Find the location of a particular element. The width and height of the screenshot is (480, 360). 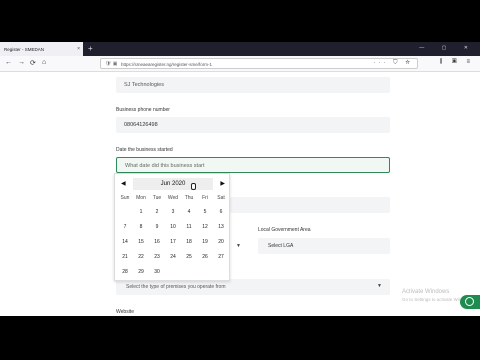

tab-bar: Register - SMEDAN × + — ▢ ✕ is located at coordinates (240, 49).